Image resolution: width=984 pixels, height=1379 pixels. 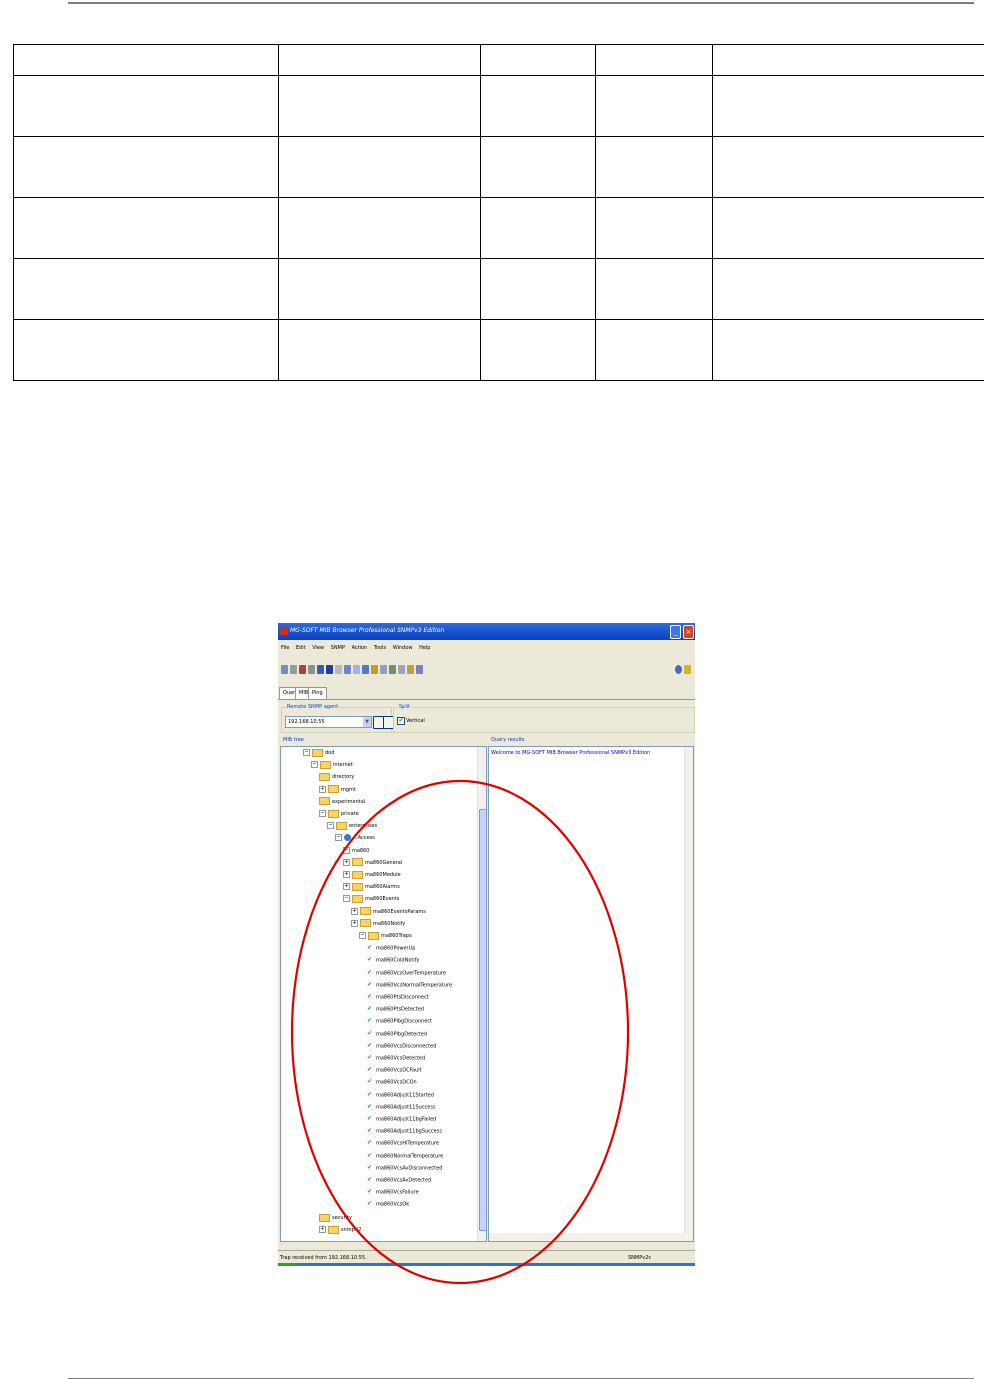 What do you see at coordinates (347, 669) in the screenshot?
I see `table-icon` at bounding box center [347, 669].